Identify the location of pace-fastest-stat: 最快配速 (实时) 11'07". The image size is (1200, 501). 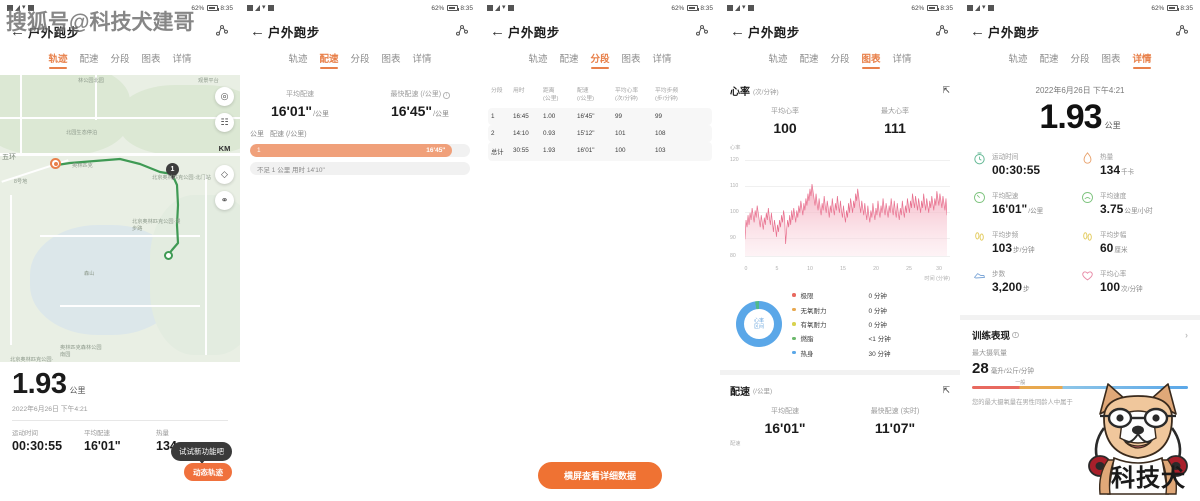
(895, 421).